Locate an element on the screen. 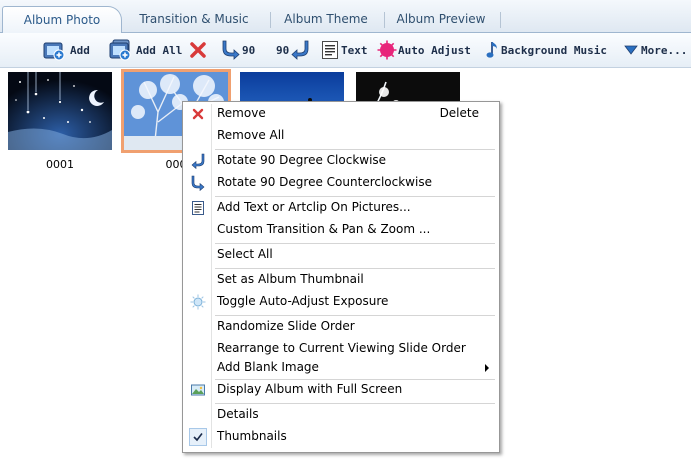  background-music-label: Background Music is located at coordinates (554, 50).